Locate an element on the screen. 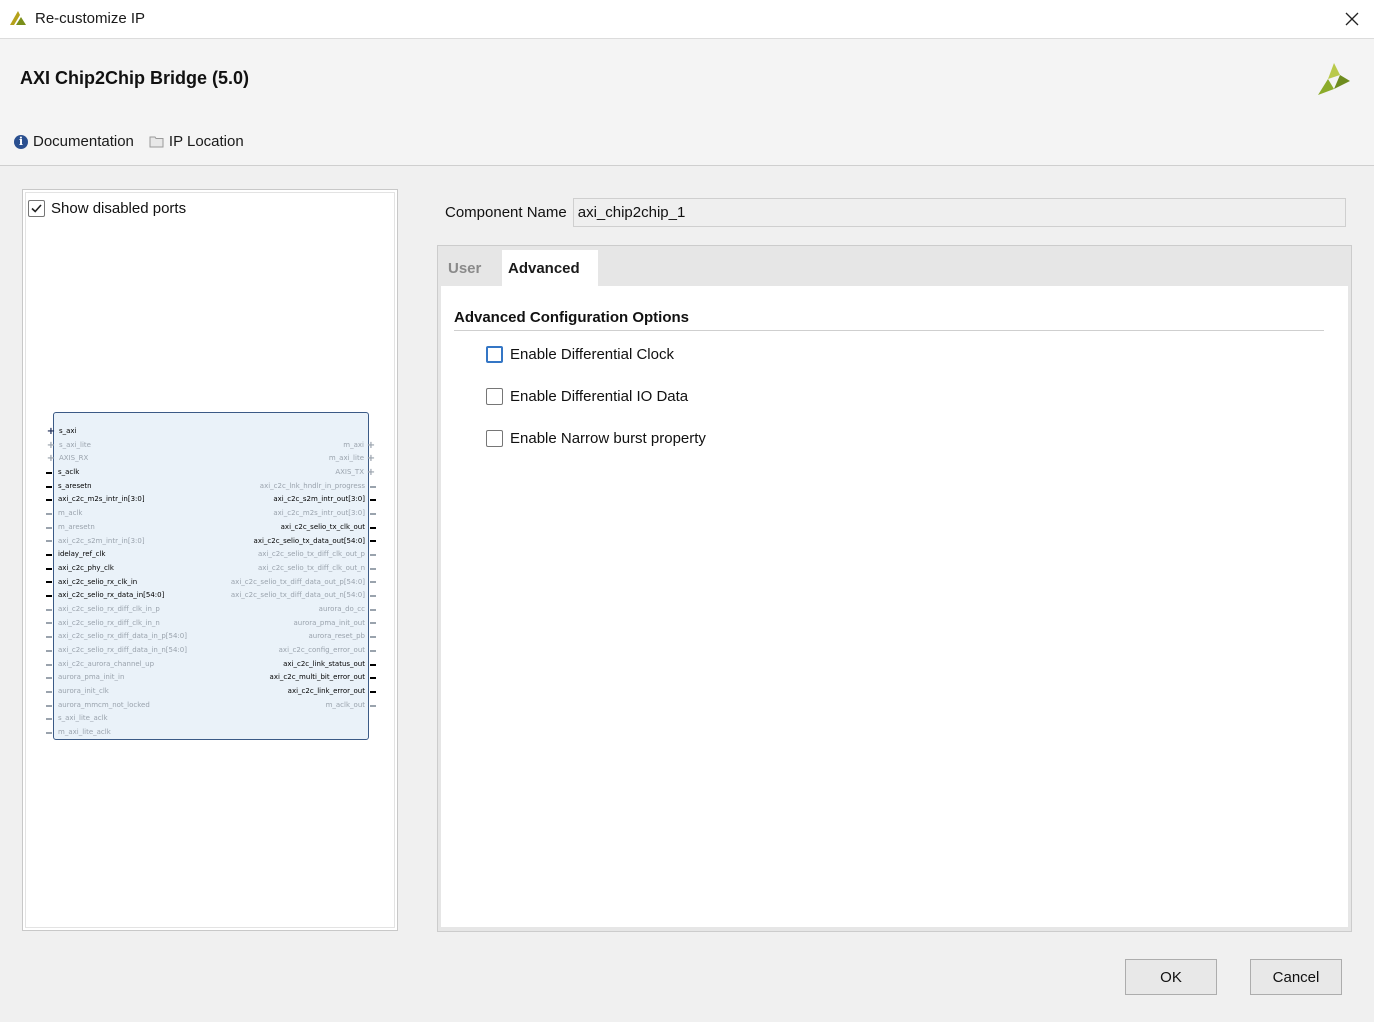 The image size is (1374, 1022). component-name-input is located at coordinates (959, 212).